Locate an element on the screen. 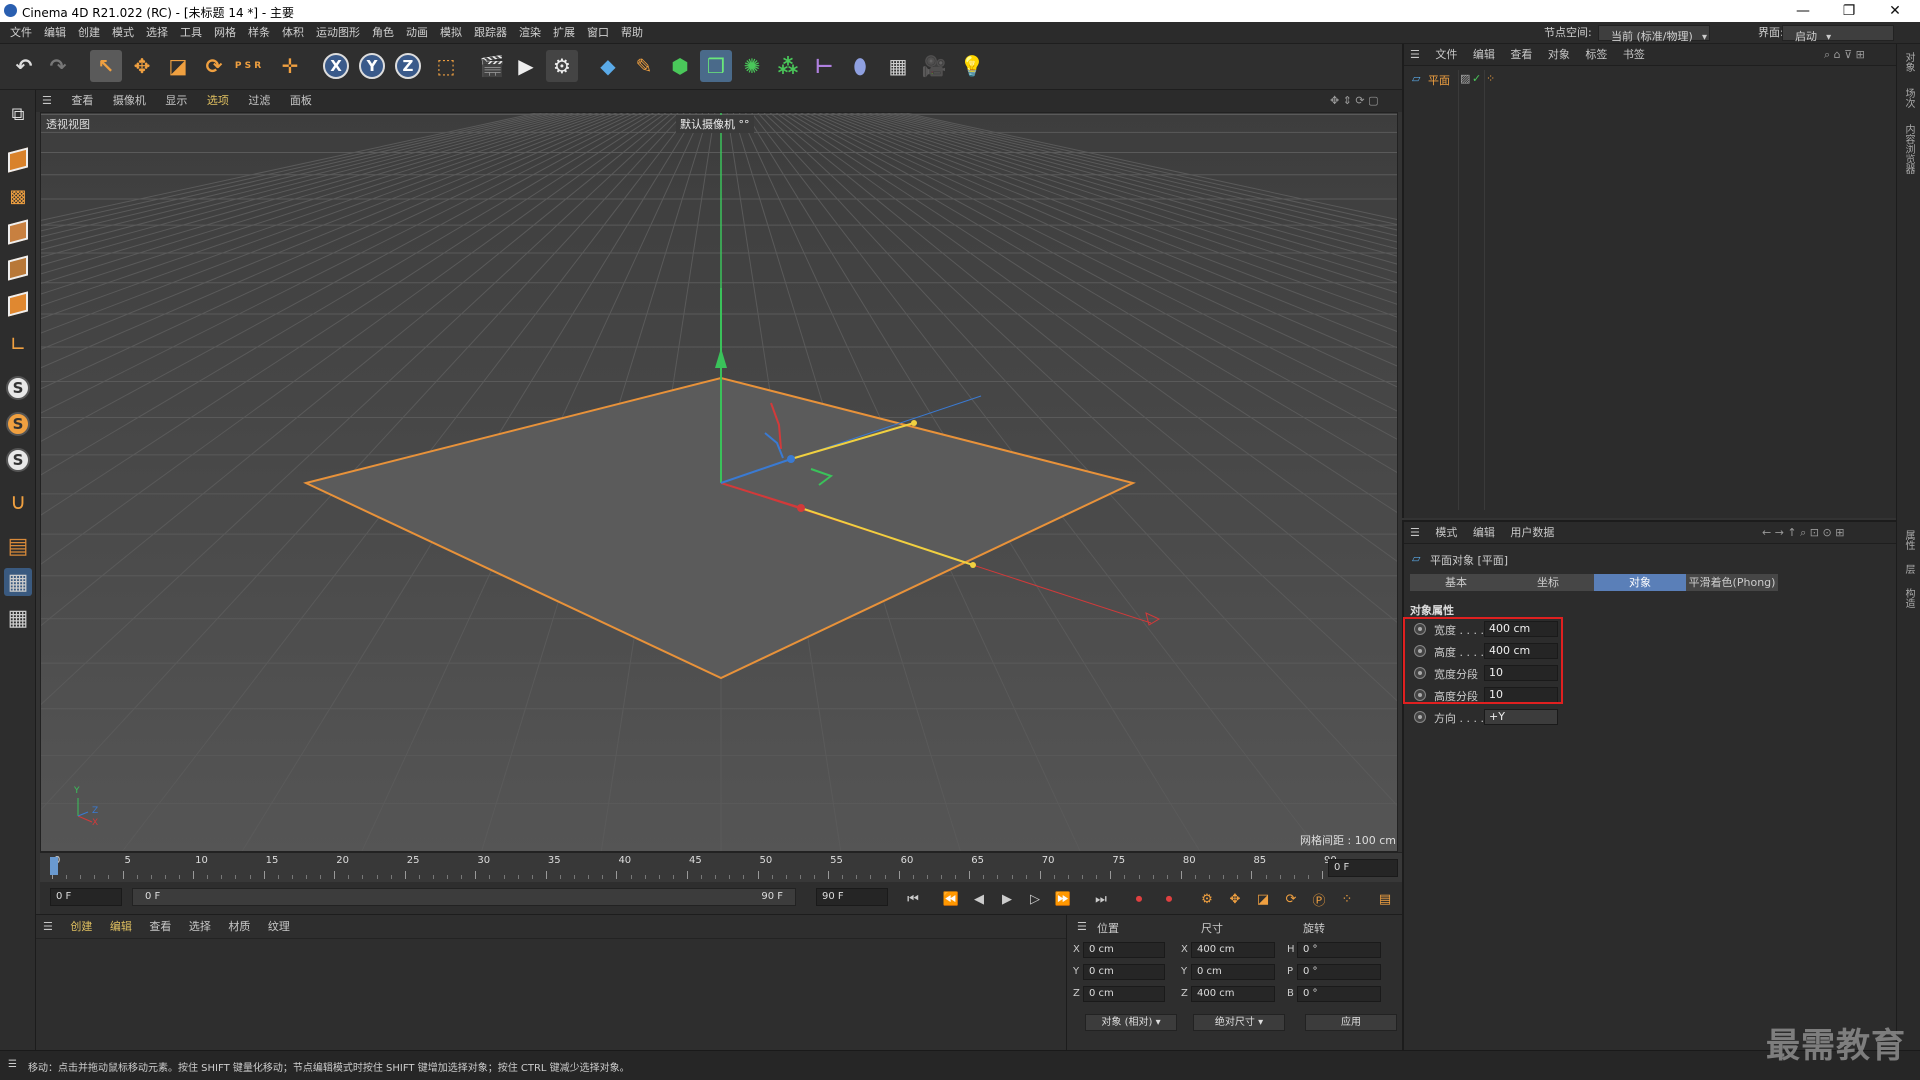 This screenshot has width=1920, height=1080. cube-primitive-icon: ◆ is located at coordinates (608, 66).